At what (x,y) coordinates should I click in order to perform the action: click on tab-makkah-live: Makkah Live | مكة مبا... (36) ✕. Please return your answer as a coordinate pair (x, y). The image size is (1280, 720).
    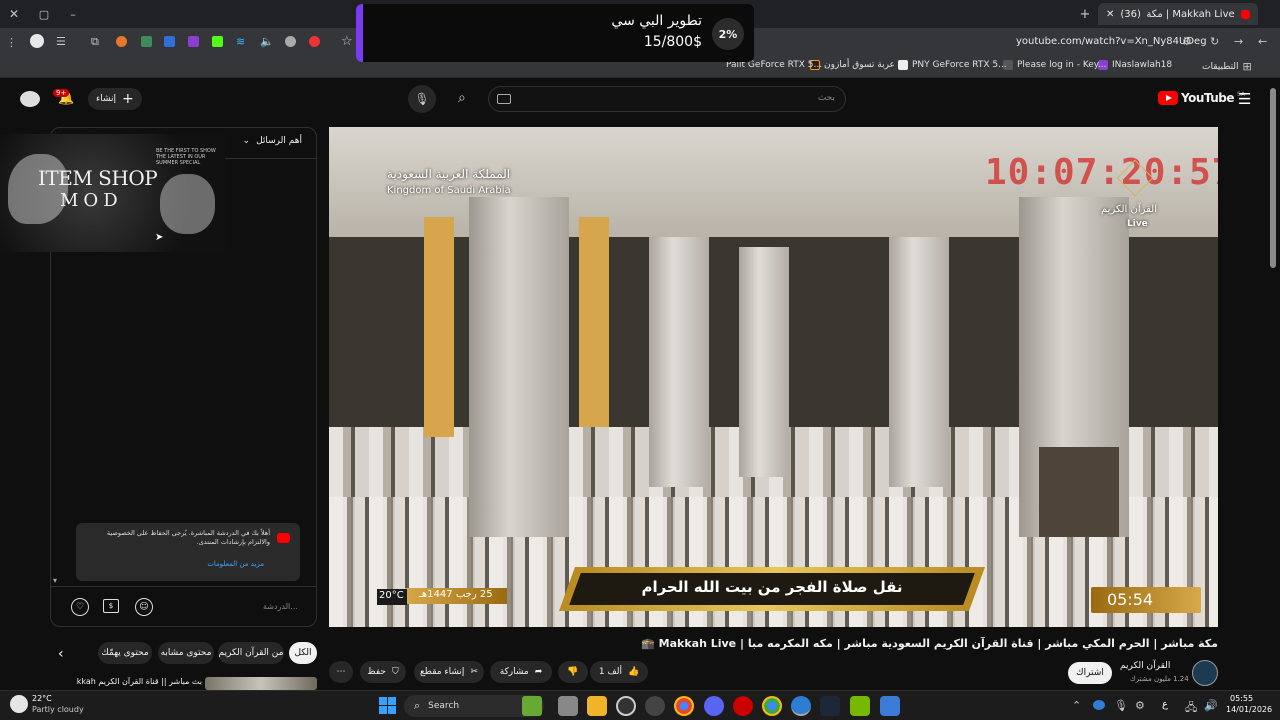
    Looking at the image, I should click on (1178, 14).